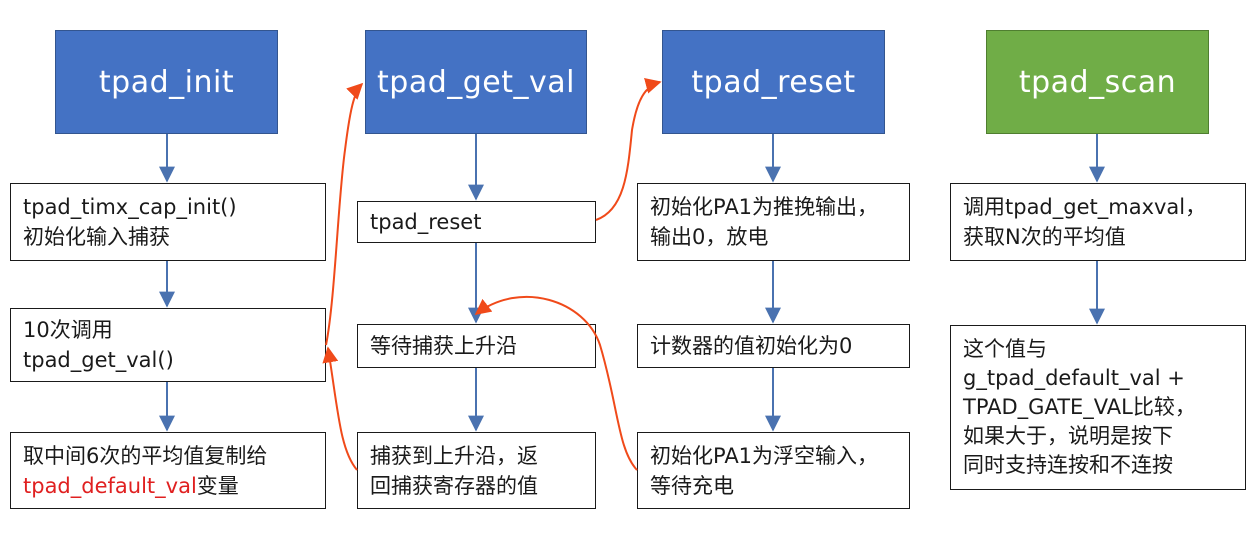  I want to click on call-arrow-init-to-getval, so click(344, 214).